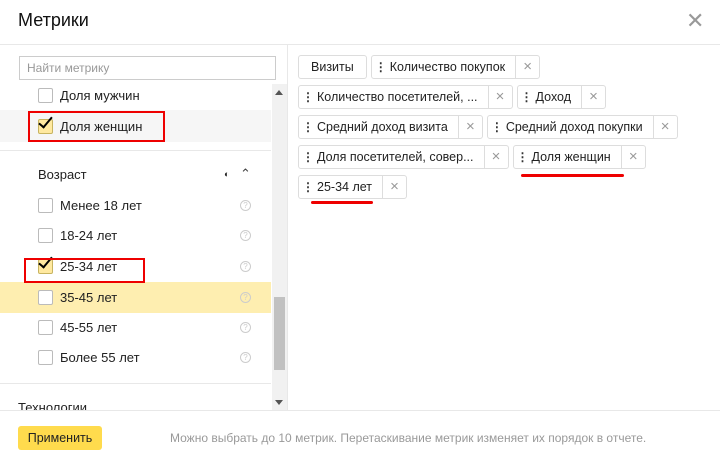  What do you see at coordinates (135, 97) in the screenshot?
I see `list-item: Доля мужчин` at bounding box center [135, 97].